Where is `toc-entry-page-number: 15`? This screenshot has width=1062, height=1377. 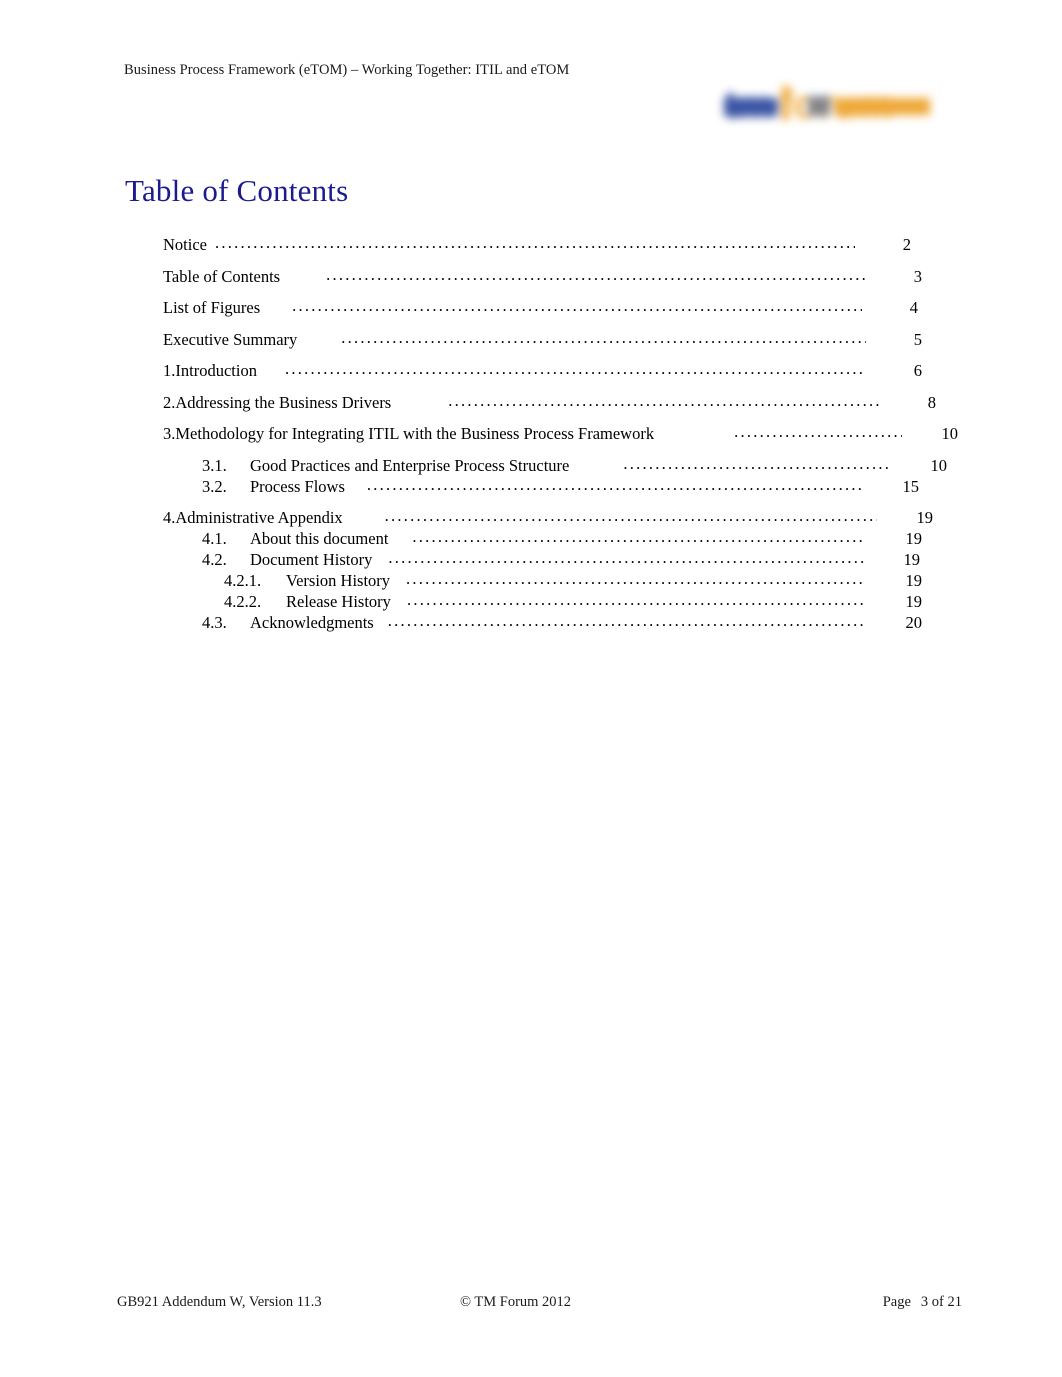
toc-entry-page-number: 15 is located at coordinates (911, 486).